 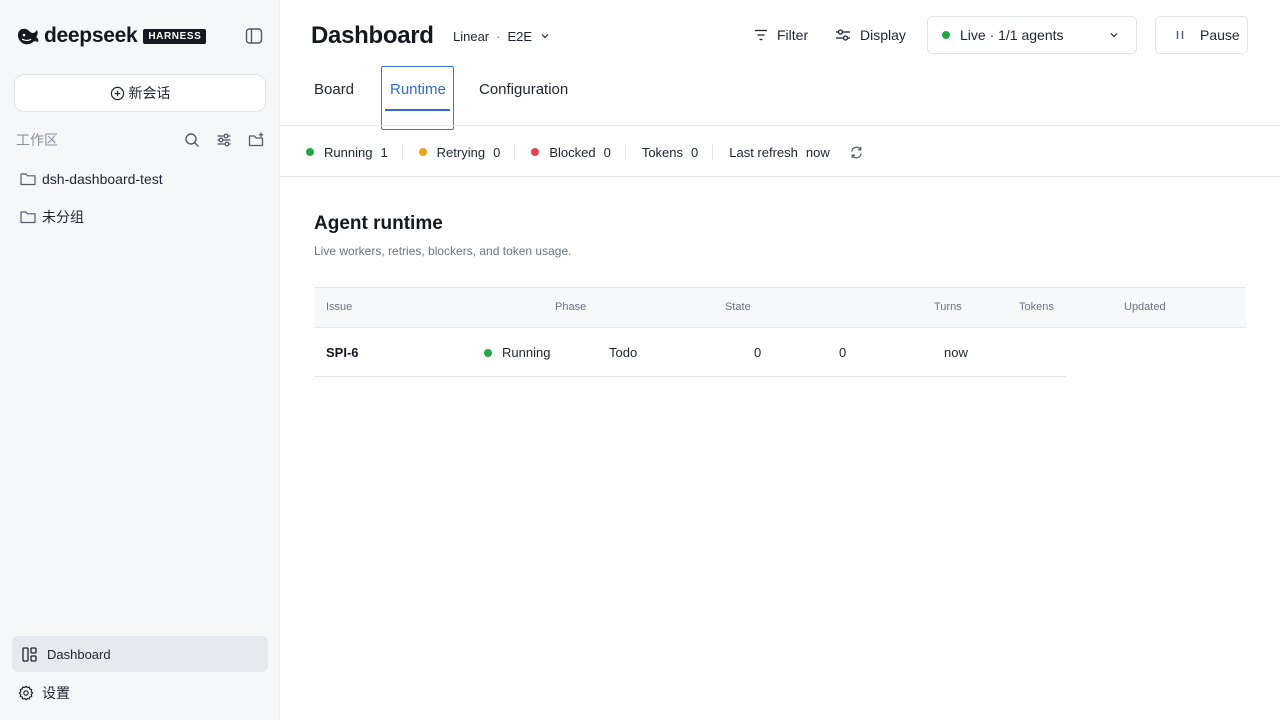 What do you see at coordinates (37, 140) in the screenshot?
I see `workspace-title: 工作区` at bounding box center [37, 140].